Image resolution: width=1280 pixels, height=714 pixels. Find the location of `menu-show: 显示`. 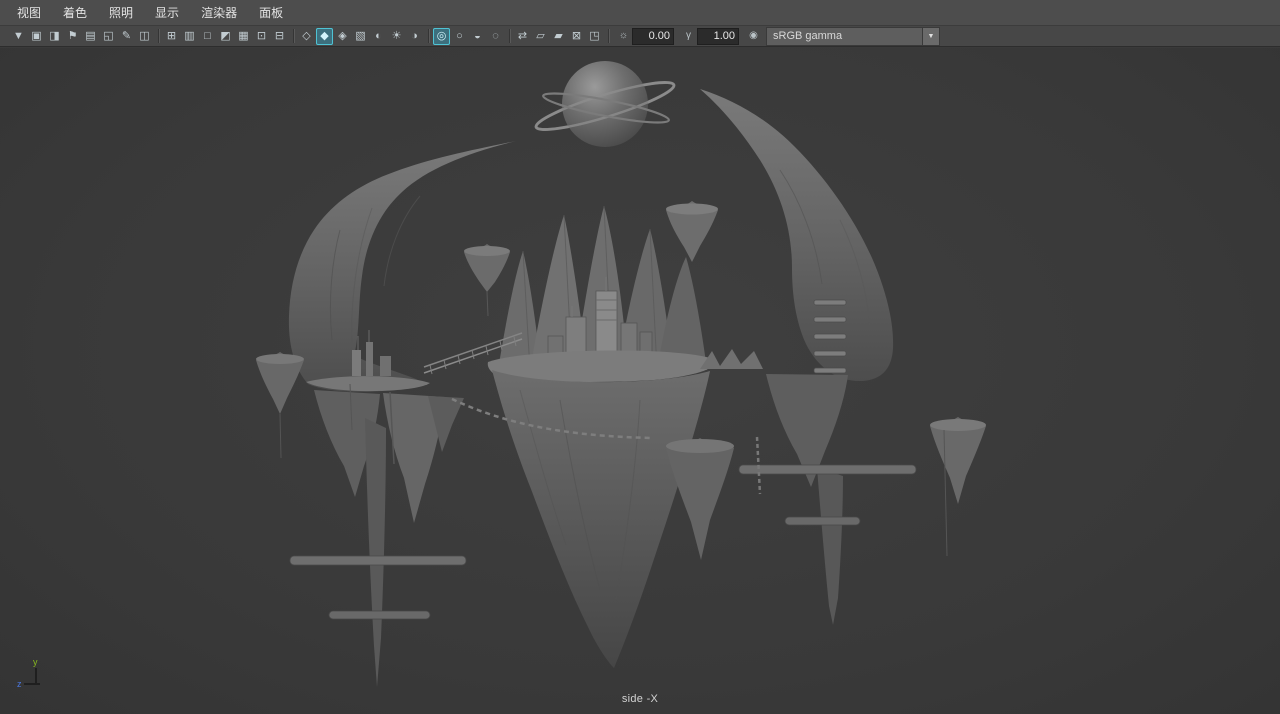

menu-show: 显示 is located at coordinates (167, 12).